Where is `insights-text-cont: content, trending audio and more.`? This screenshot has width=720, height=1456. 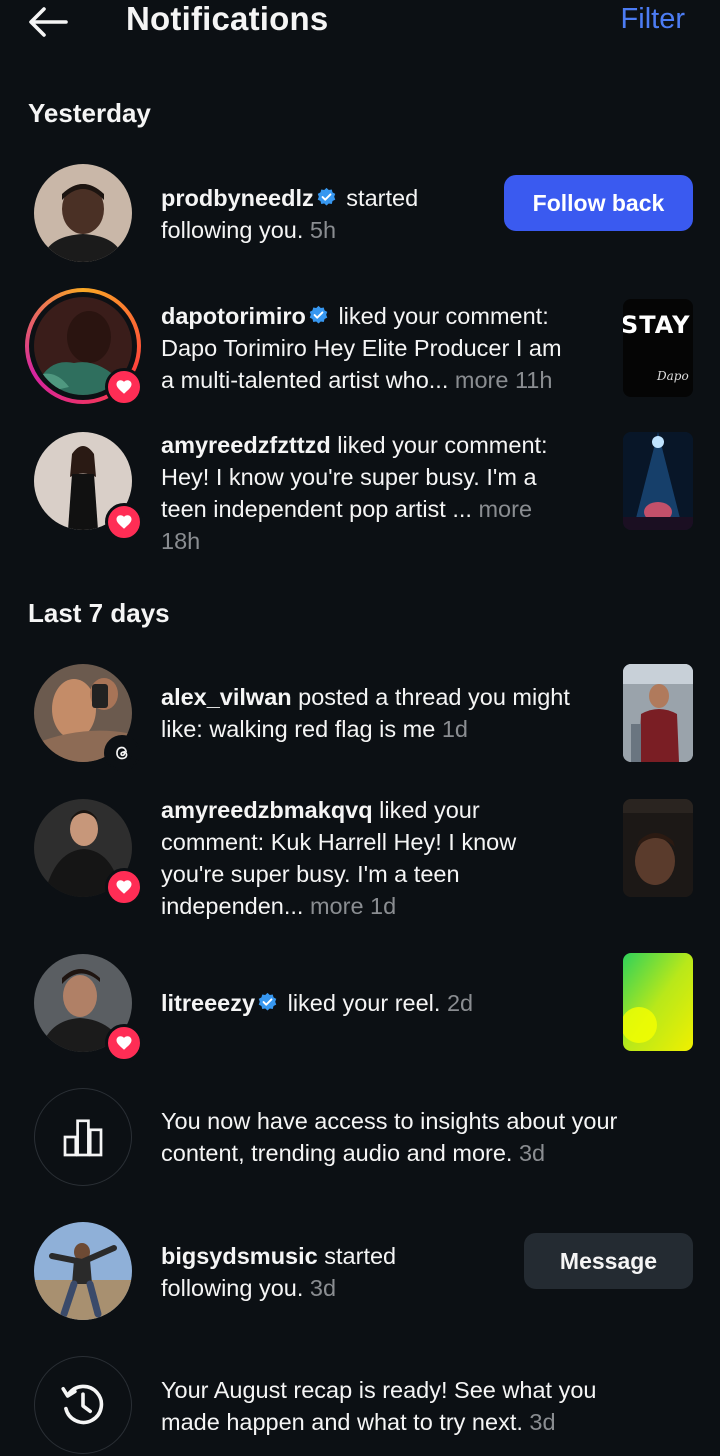 insights-text-cont: content, trending audio and more. is located at coordinates (337, 1153).